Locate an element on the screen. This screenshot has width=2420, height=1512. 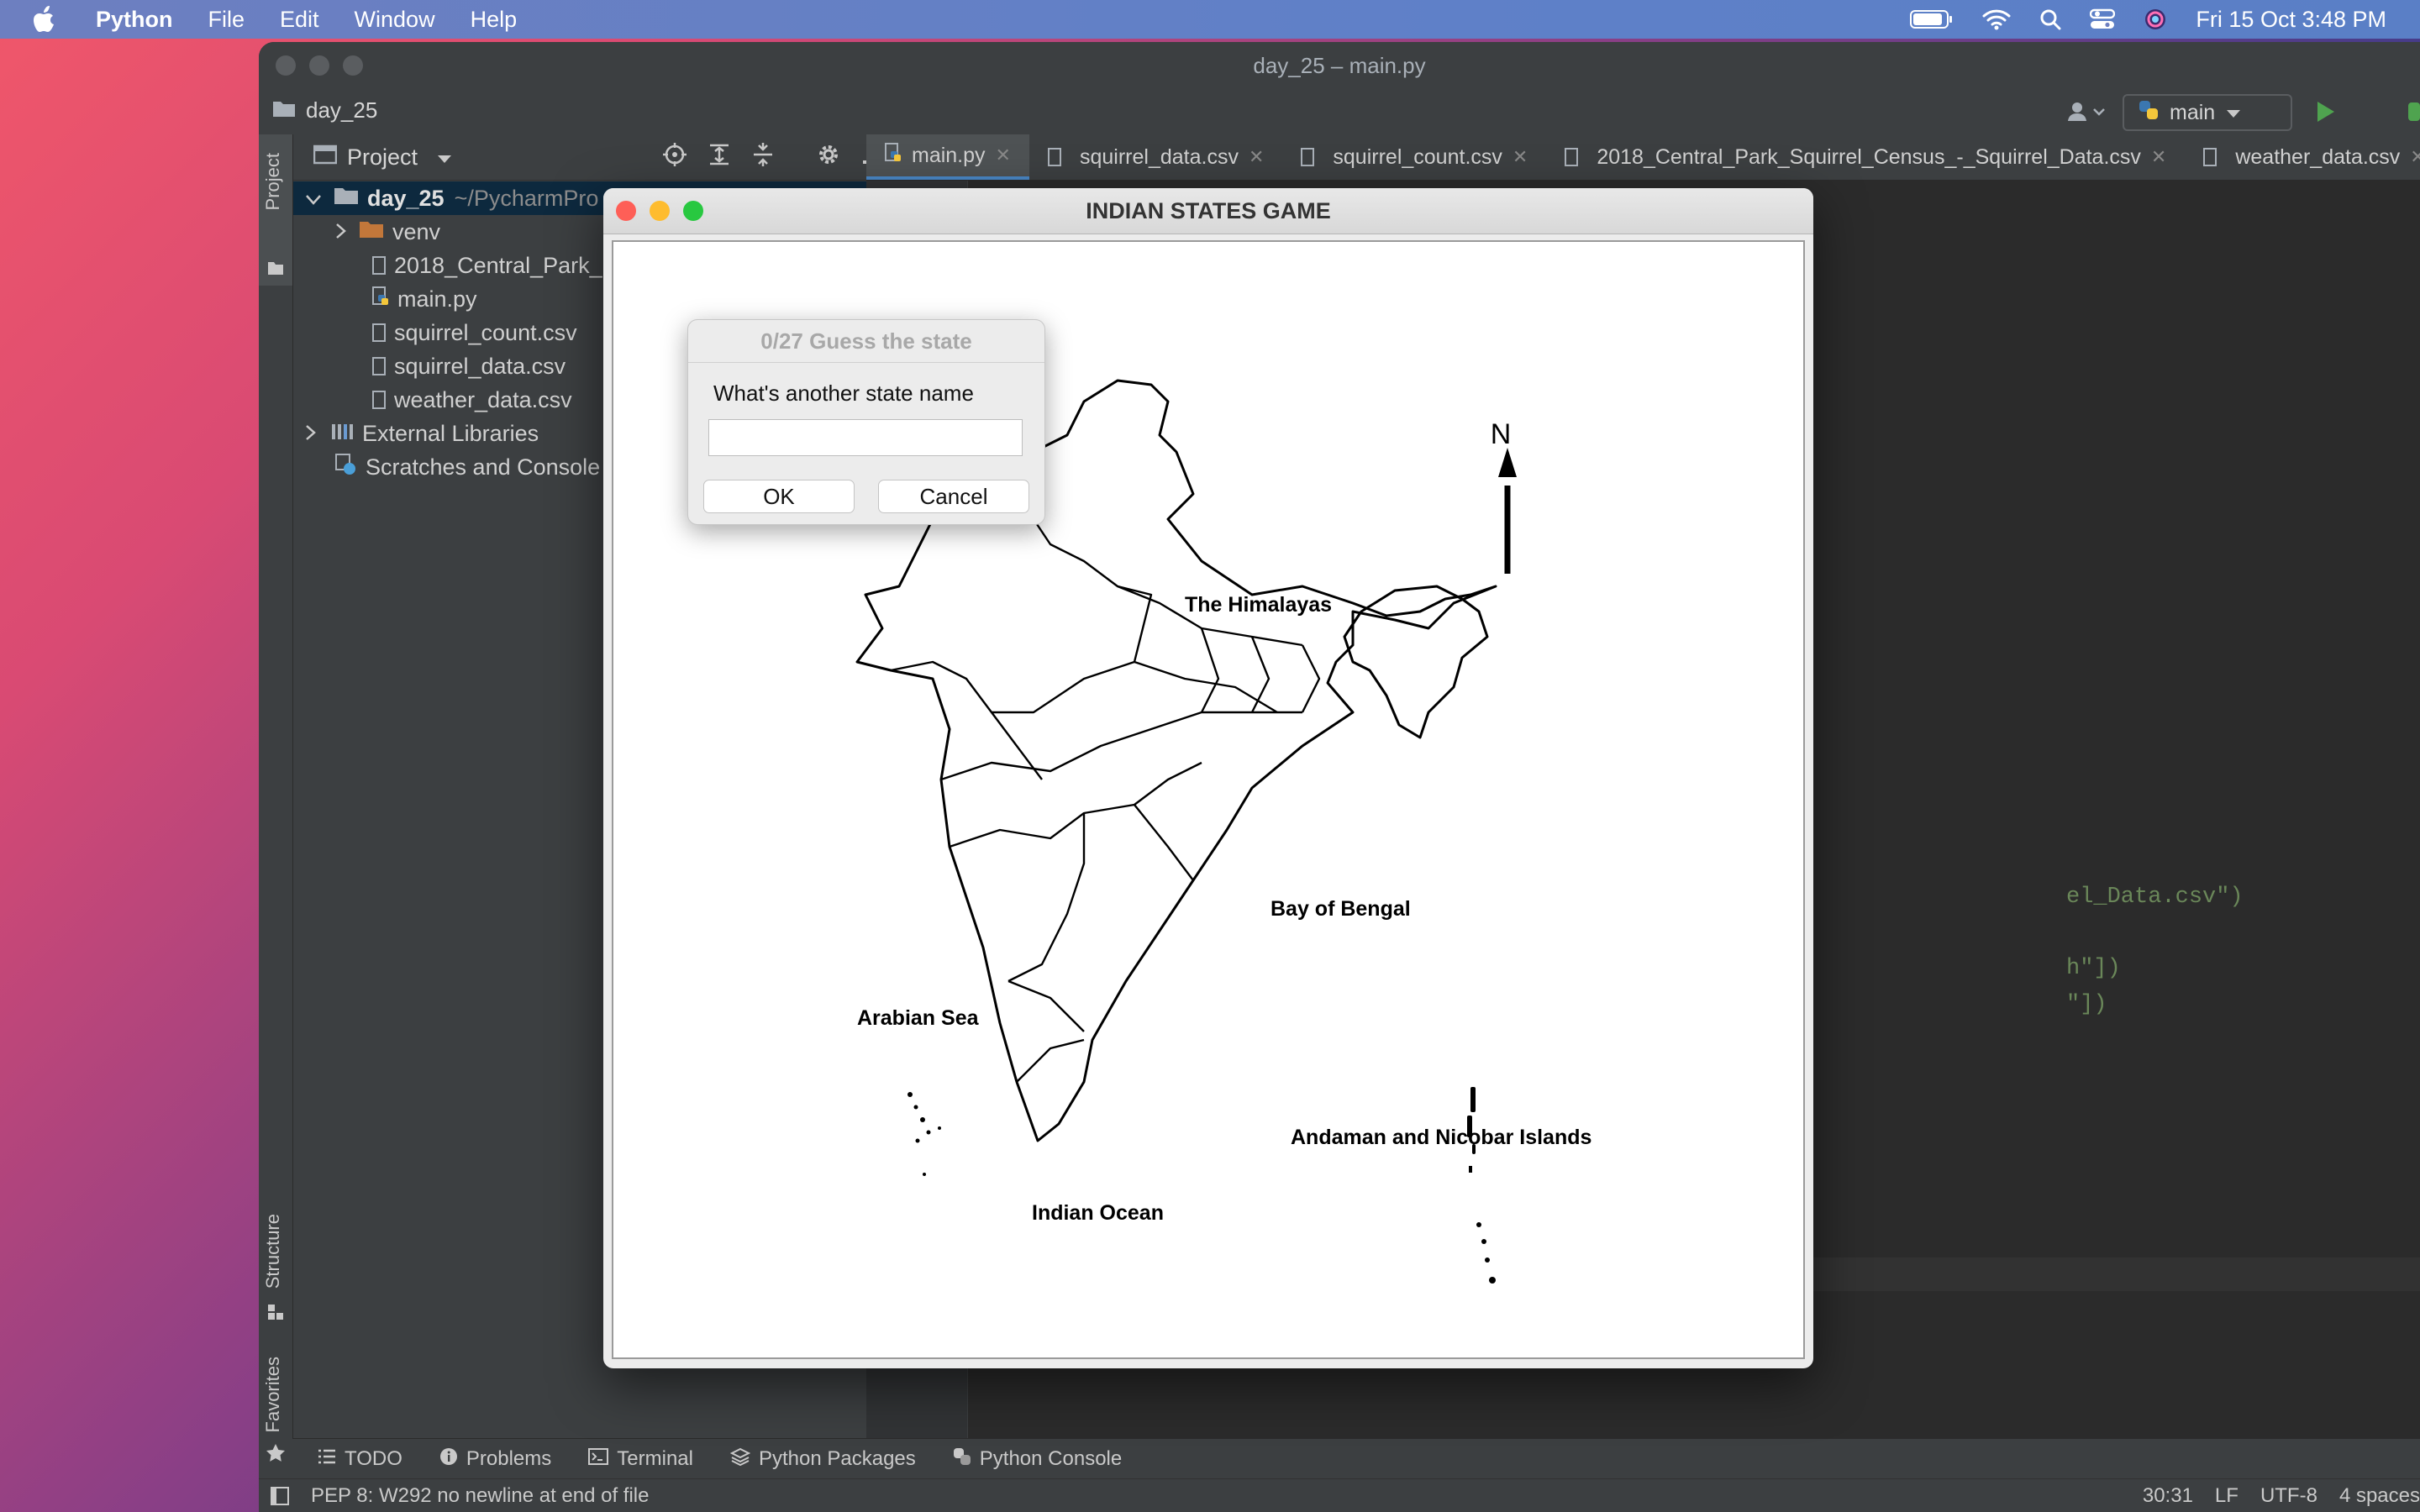
tree-item-main-py: main.py is located at coordinates (424, 299).